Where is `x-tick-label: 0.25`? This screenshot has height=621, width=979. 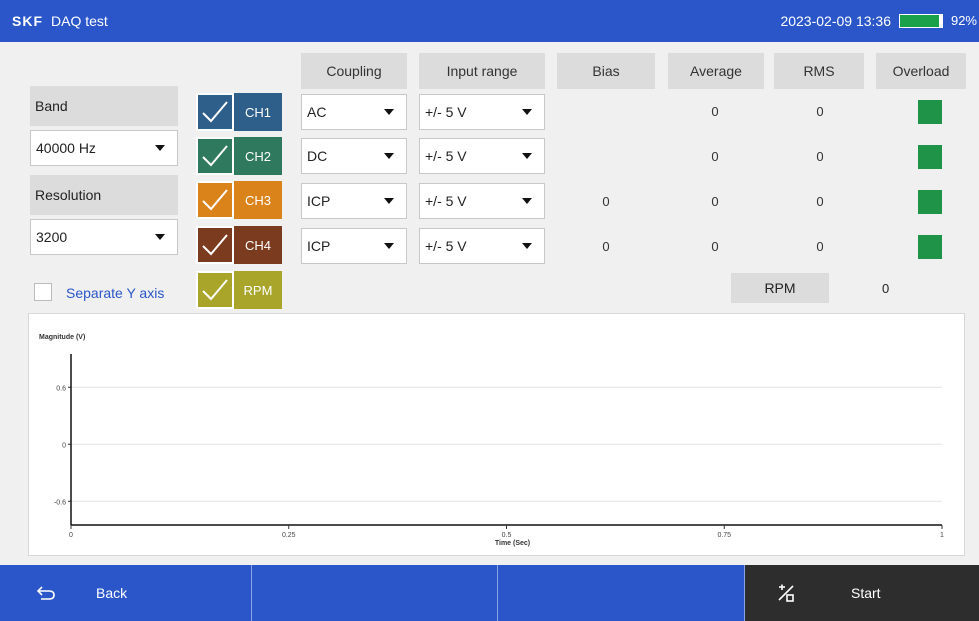 x-tick-label: 0.25 is located at coordinates (289, 535).